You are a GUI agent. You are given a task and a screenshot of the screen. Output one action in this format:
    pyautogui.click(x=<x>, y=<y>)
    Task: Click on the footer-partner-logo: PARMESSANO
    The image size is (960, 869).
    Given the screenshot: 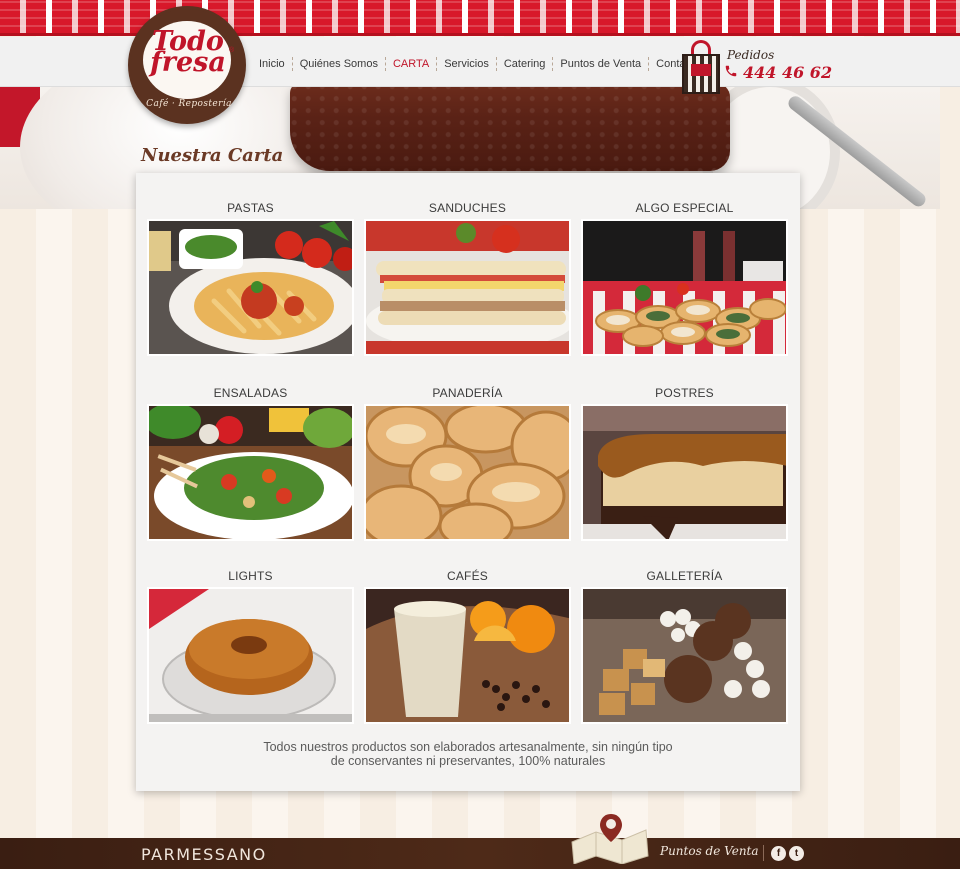 What is the action you would take?
    pyautogui.click(x=204, y=854)
    